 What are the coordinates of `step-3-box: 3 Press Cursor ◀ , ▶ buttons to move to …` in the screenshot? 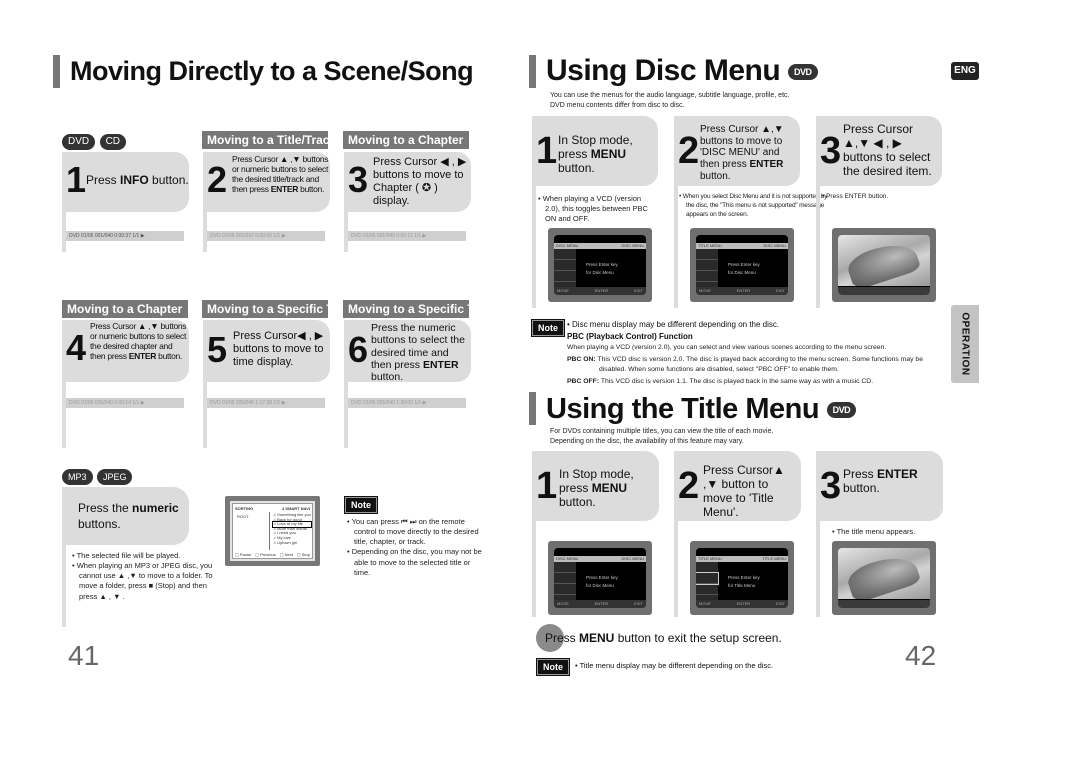 It's located at (407, 182).